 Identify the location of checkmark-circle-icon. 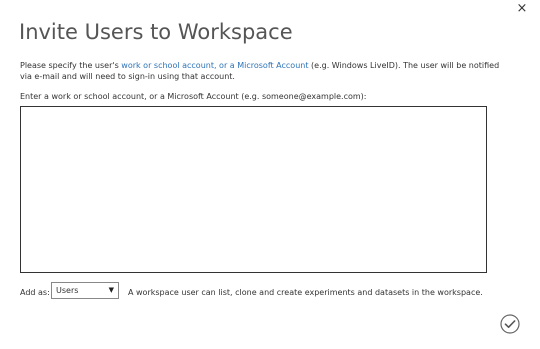
(510, 324).